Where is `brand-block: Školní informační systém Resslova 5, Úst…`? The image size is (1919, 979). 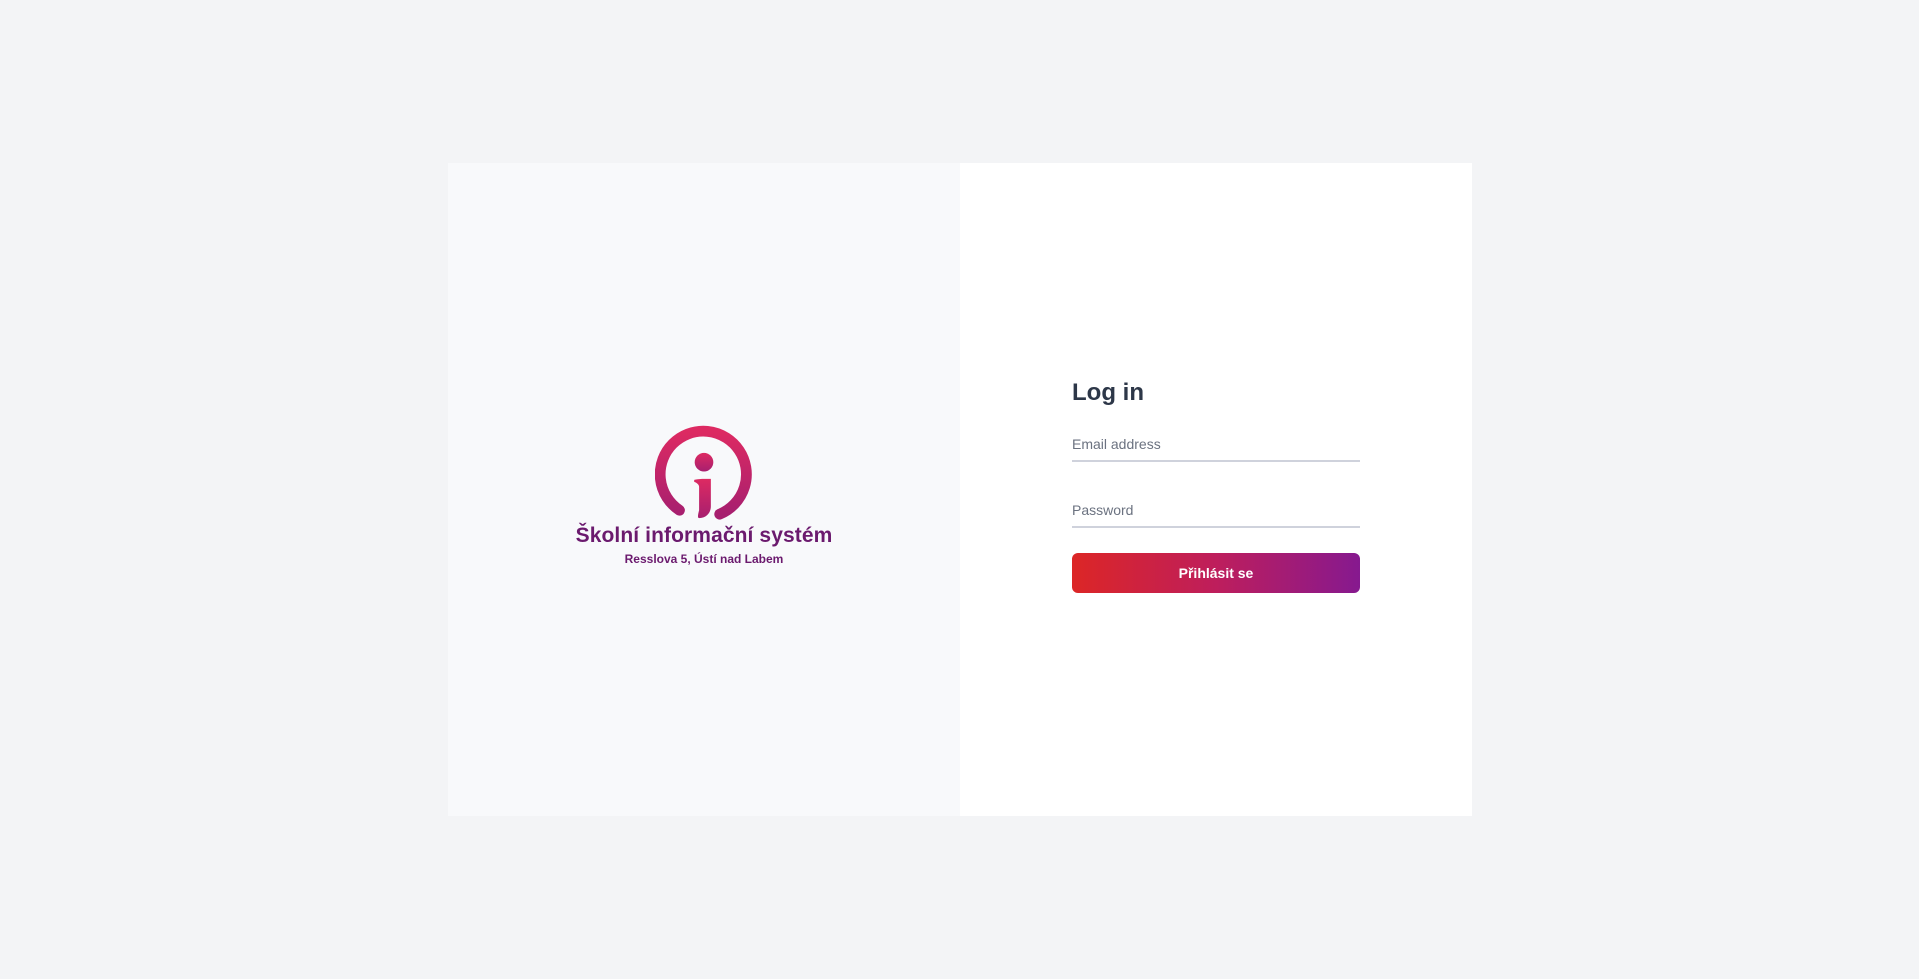 brand-block: Školní informační systém Resslova 5, Úst… is located at coordinates (704, 495).